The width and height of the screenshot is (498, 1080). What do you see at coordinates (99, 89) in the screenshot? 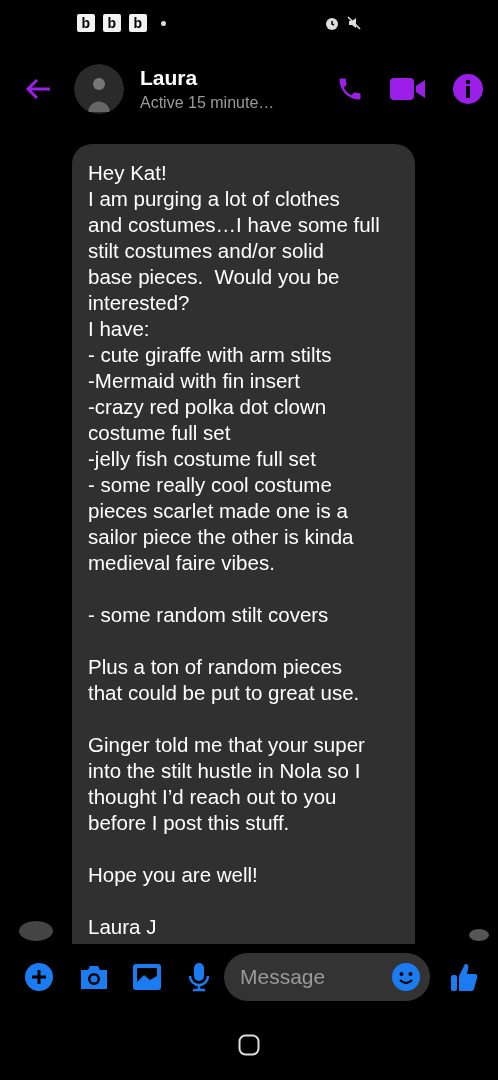
I see `avatar` at bounding box center [99, 89].